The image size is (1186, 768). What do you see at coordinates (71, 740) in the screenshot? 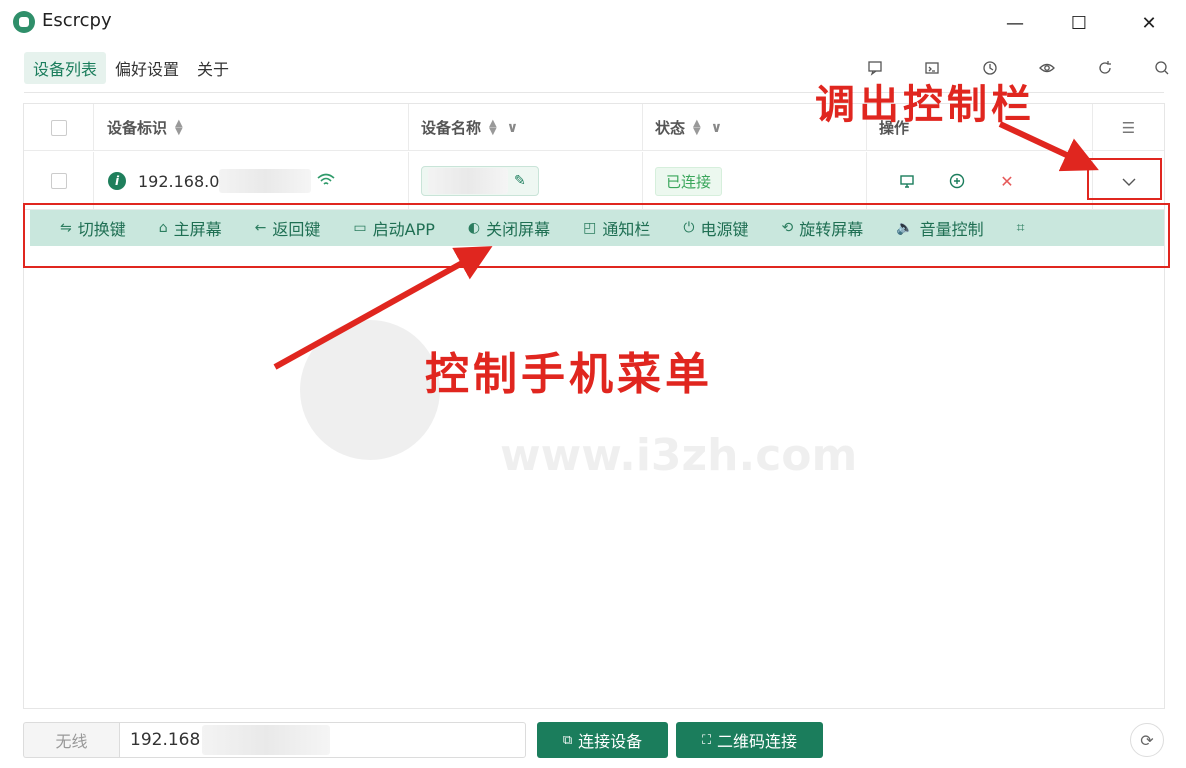
I see `connection-mode-select: 无线` at bounding box center [71, 740].